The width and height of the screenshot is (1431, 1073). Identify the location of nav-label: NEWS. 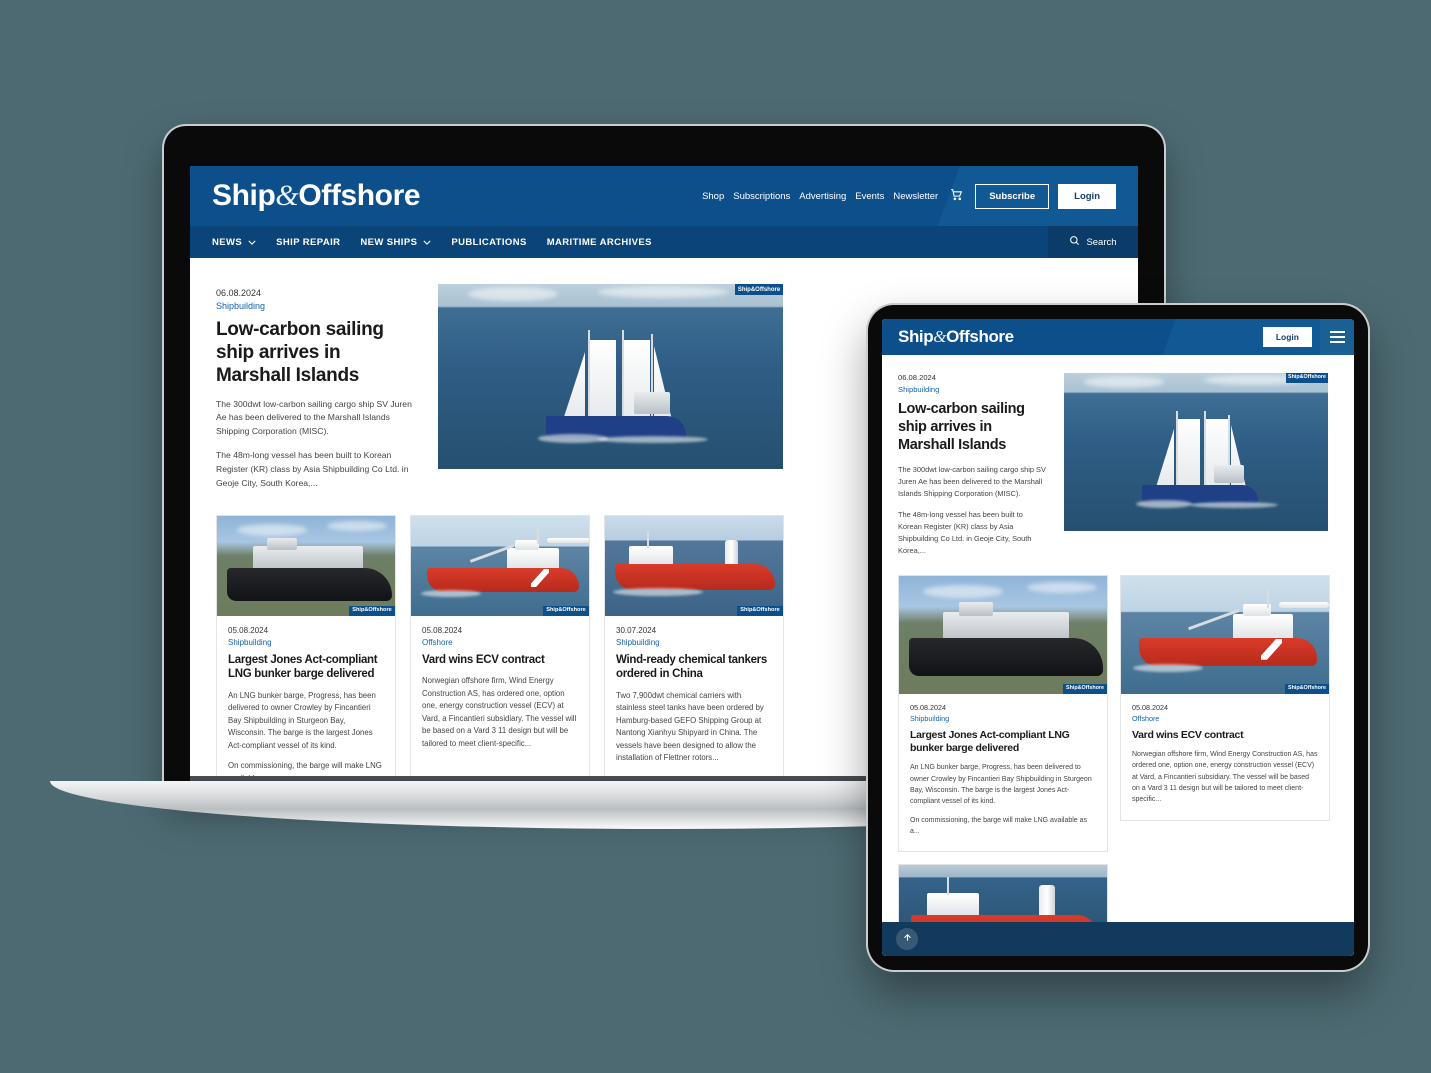
(227, 242).